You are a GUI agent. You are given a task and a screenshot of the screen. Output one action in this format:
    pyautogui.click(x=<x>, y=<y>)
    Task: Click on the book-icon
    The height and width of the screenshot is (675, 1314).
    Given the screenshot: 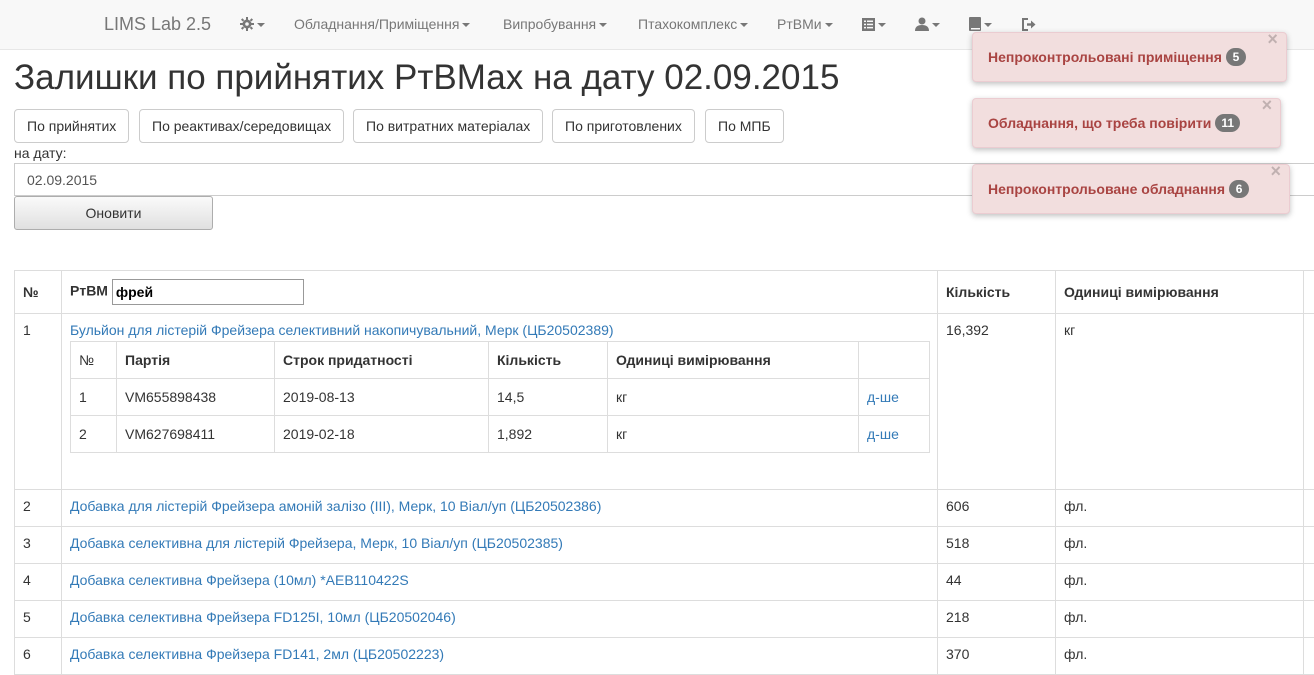 What is the action you would take?
    pyautogui.click(x=975, y=24)
    